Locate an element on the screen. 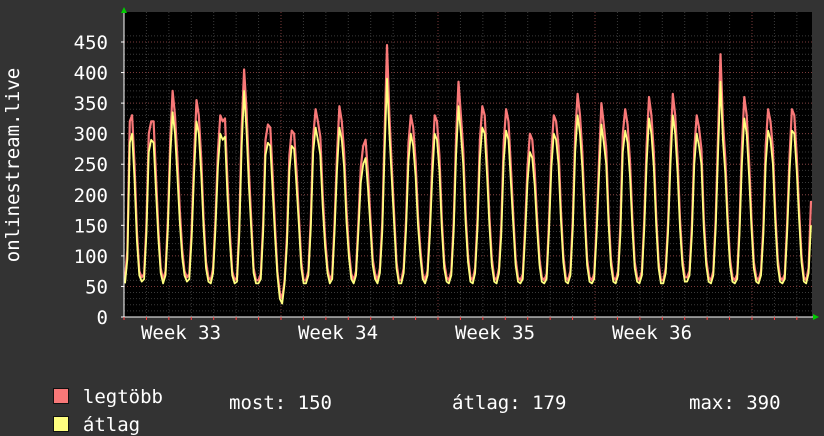 This screenshot has width=824, height=436. y-tick-labels: 0 50 100 150 200 250 300 350 400 450 is located at coordinates (91, 180).